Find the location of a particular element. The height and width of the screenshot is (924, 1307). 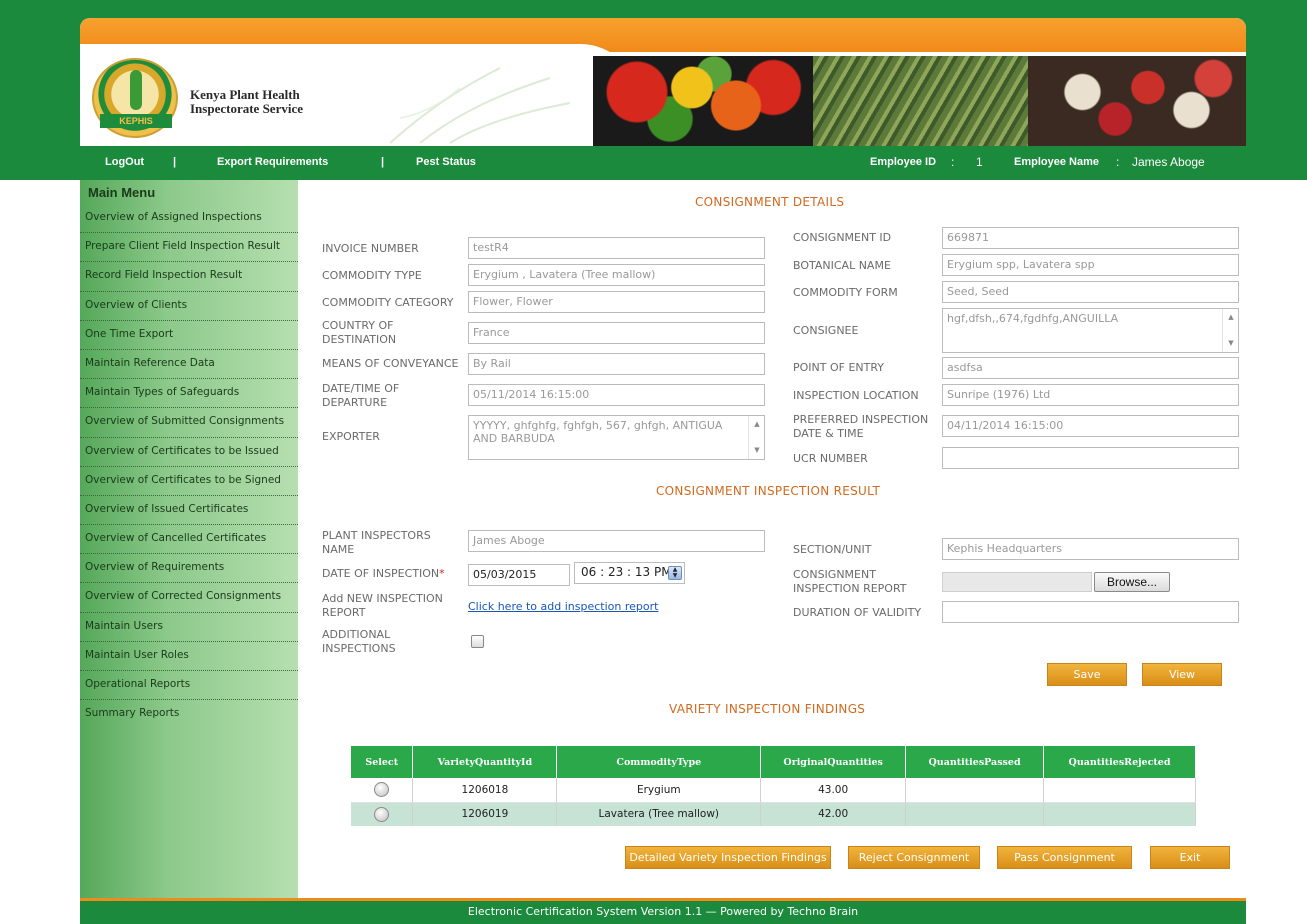

consignee-scrollbar: ▲ ▼ is located at coordinates (1230, 330).